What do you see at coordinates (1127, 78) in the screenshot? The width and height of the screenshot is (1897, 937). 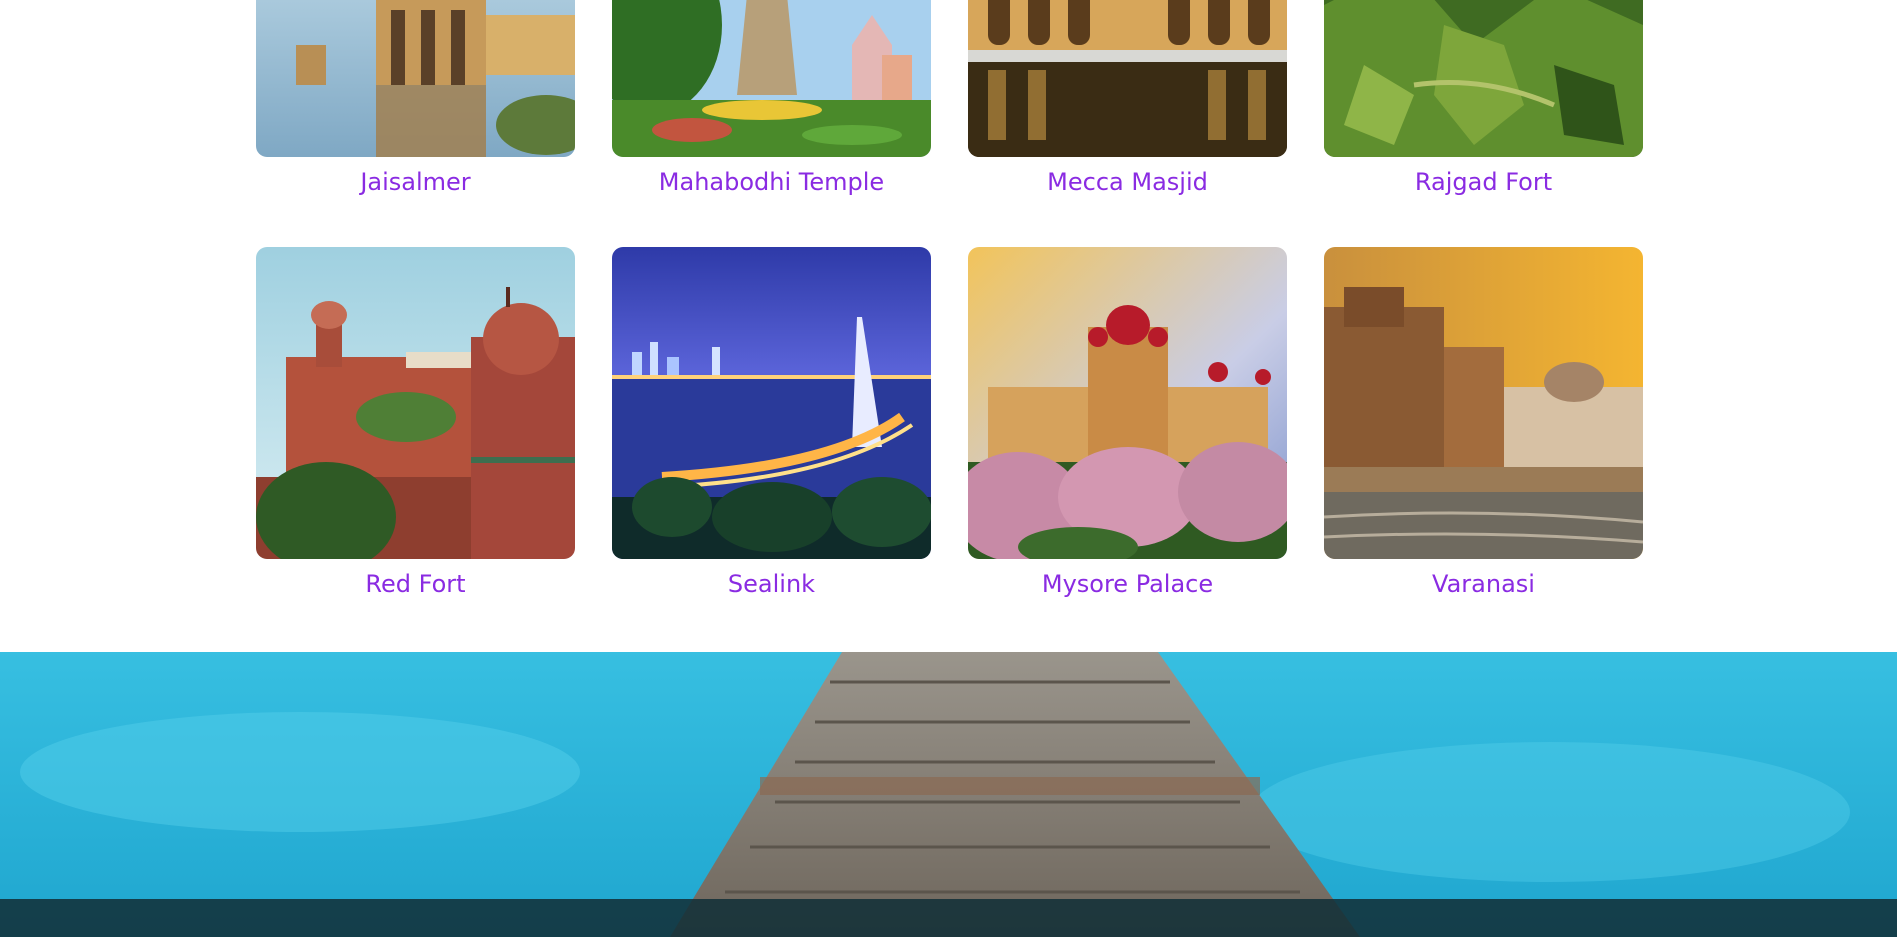 I see `mecca-masjid-image` at bounding box center [1127, 78].